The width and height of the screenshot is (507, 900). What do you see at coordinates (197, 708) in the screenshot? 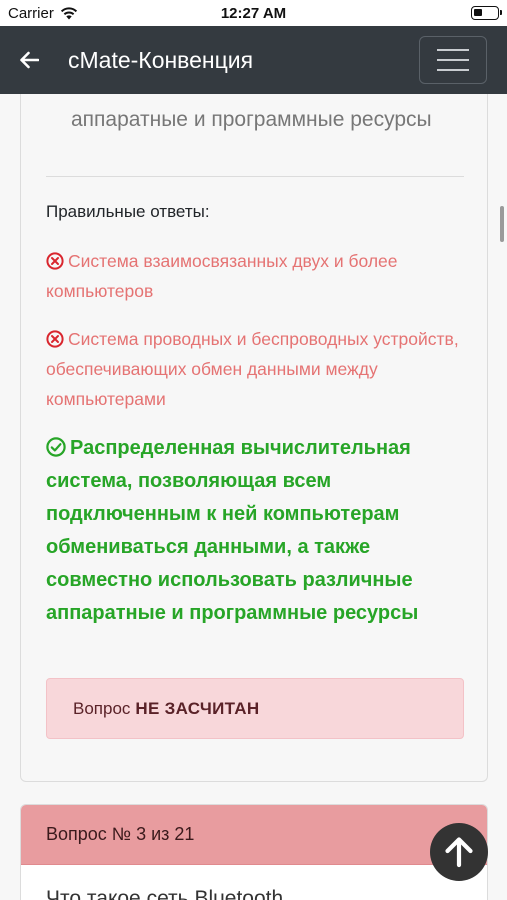
I see `verdict-status: НЕ ЗАСЧИТАН` at bounding box center [197, 708].